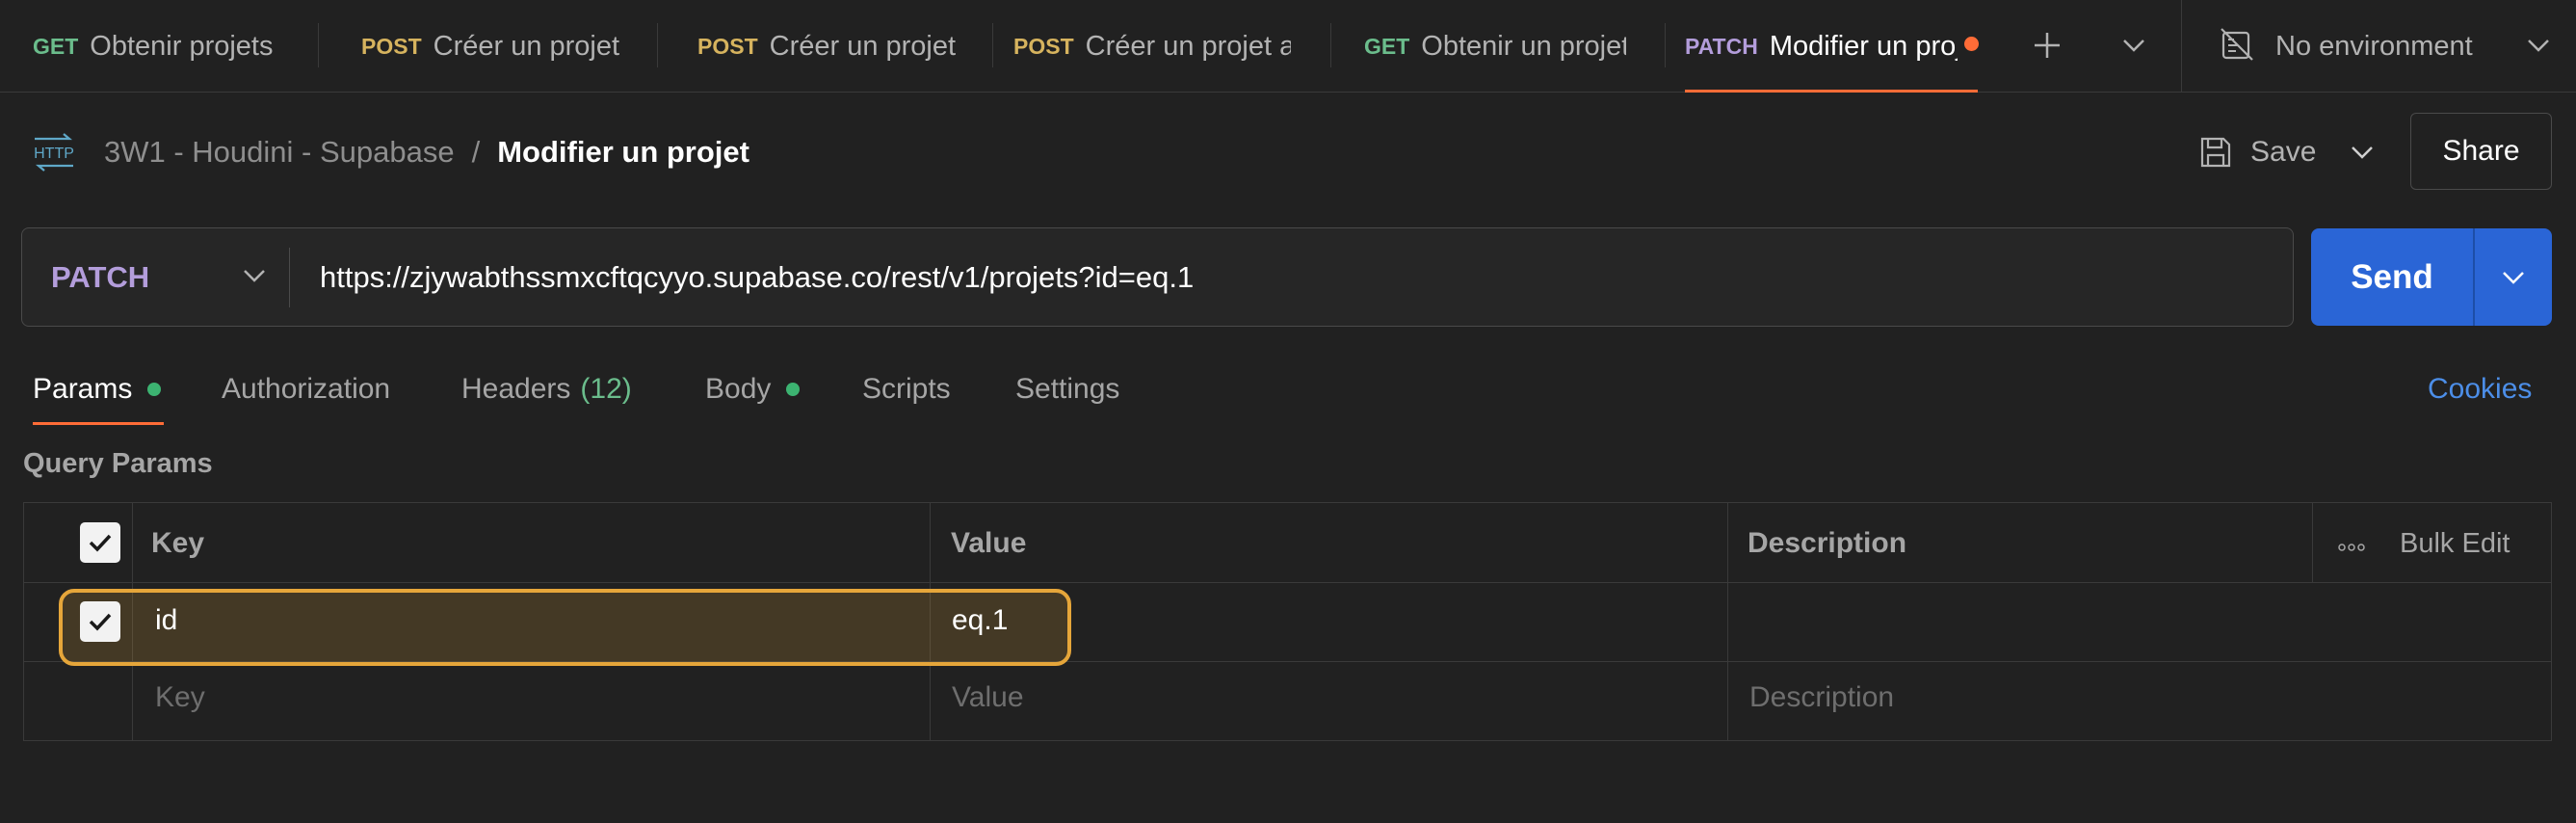 This screenshot has height=823, width=2576. I want to click on active-tab-underline, so click(98, 423).